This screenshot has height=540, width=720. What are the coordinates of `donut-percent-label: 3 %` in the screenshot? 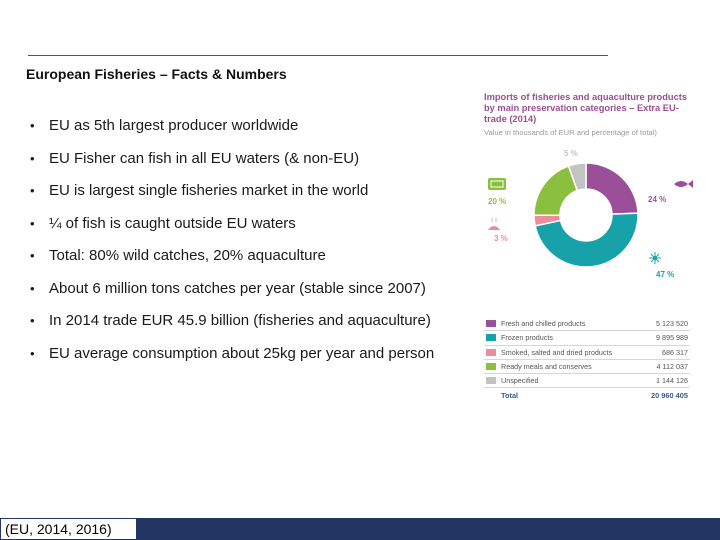 It's located at (501, 238).